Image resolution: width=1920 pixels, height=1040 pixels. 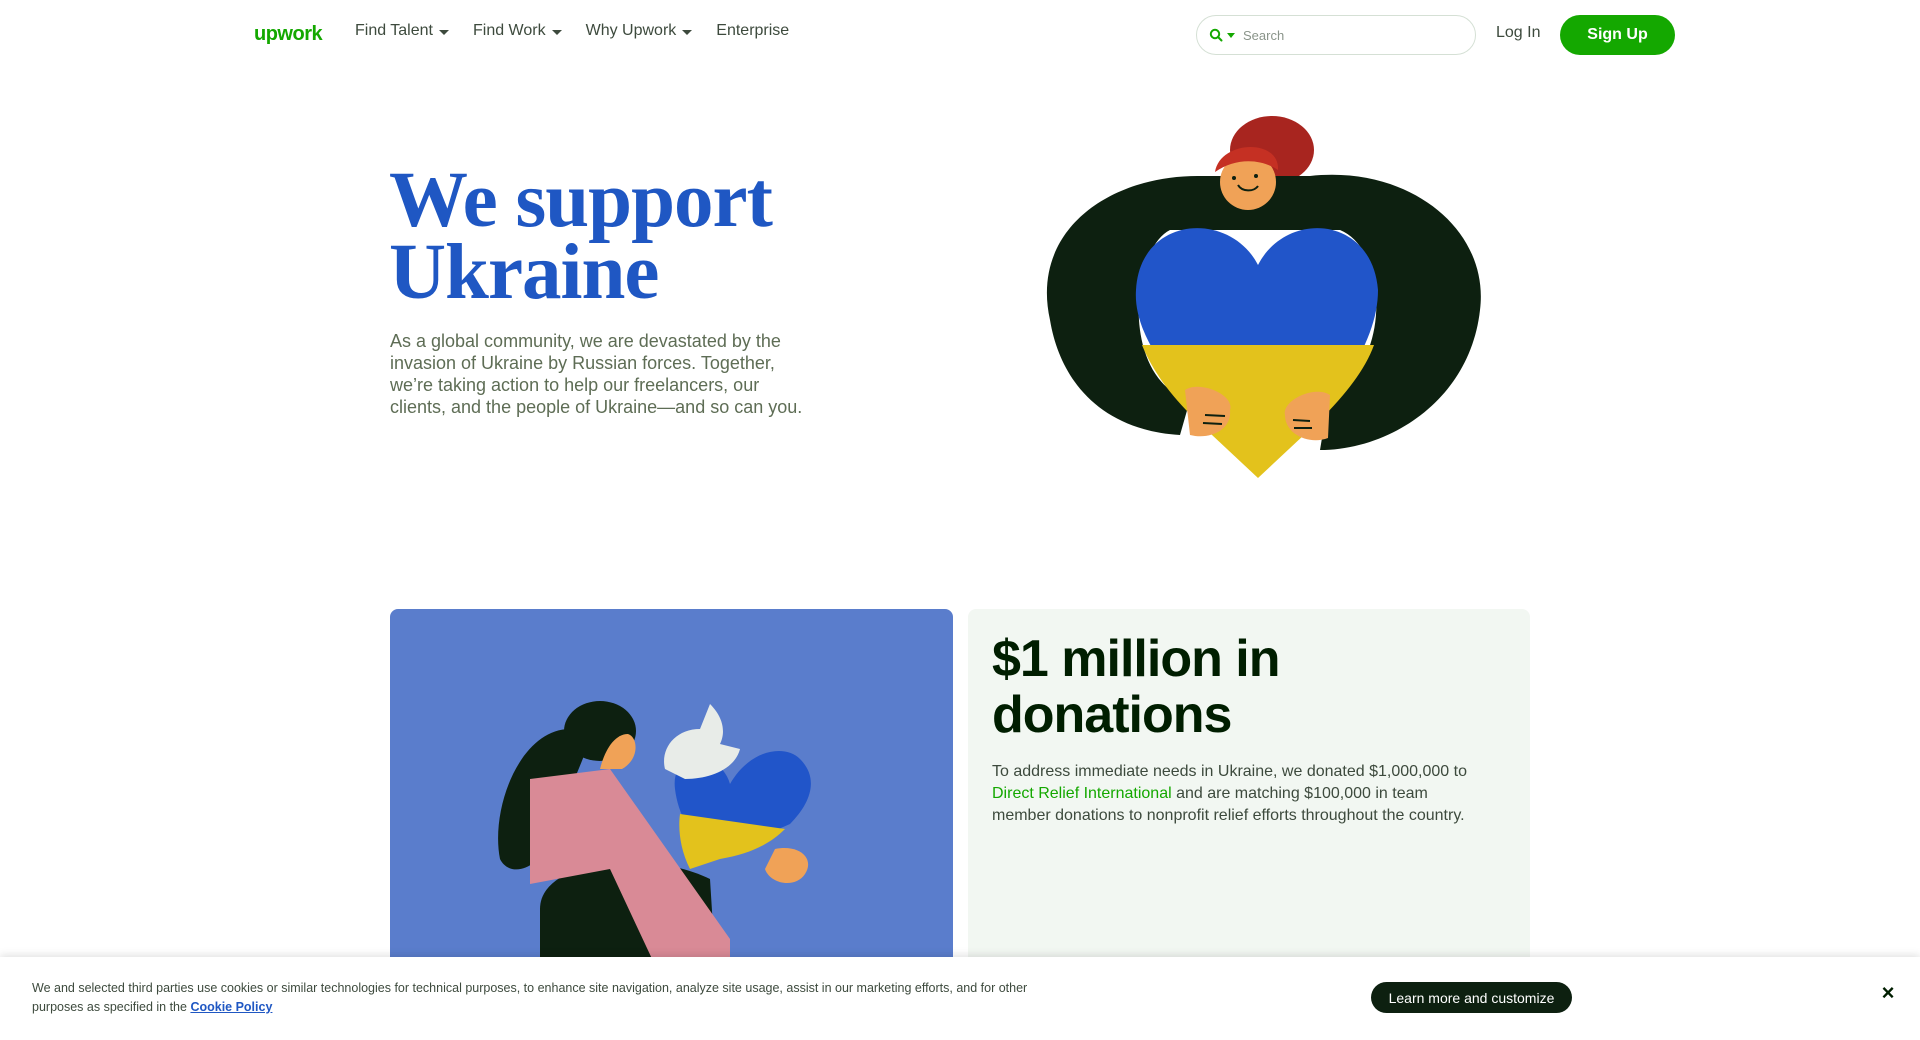 I want to click on nav-enterprise: Enterprise, so click(x=752, y=31).